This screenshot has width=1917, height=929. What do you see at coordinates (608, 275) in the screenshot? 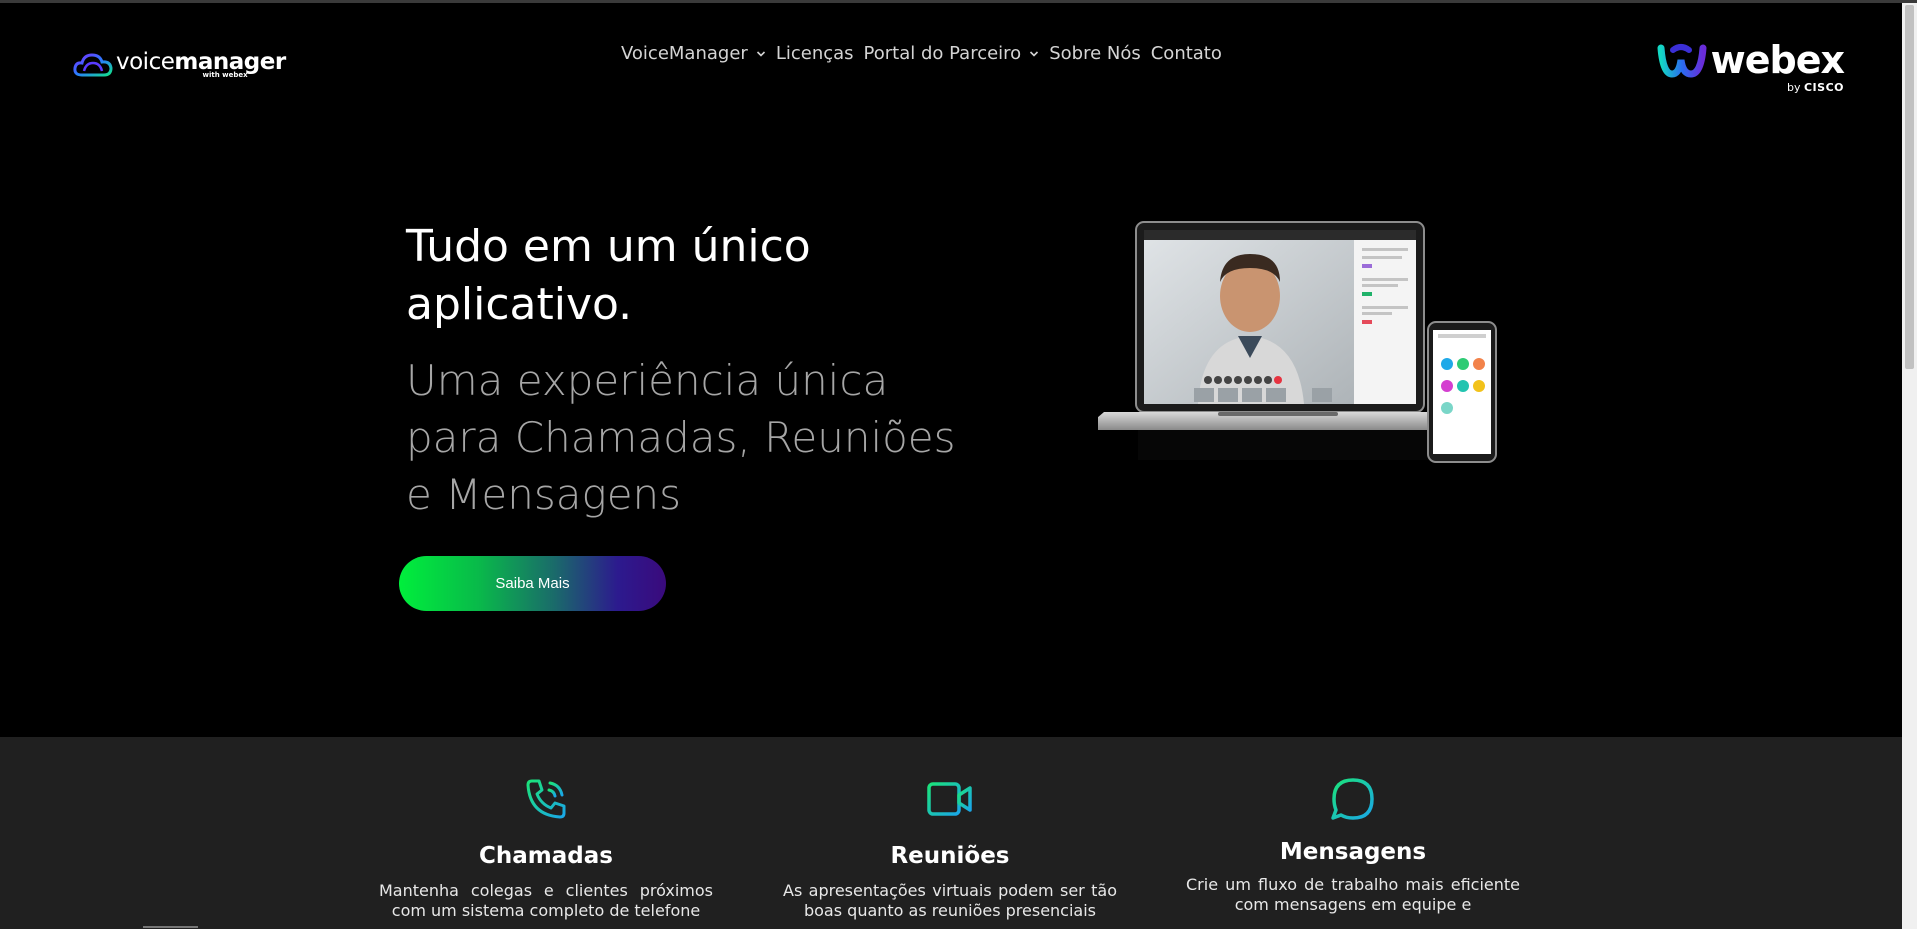
I see `hero-title: Tudo em um único aplicativo.` at bounding box center [608, 275].